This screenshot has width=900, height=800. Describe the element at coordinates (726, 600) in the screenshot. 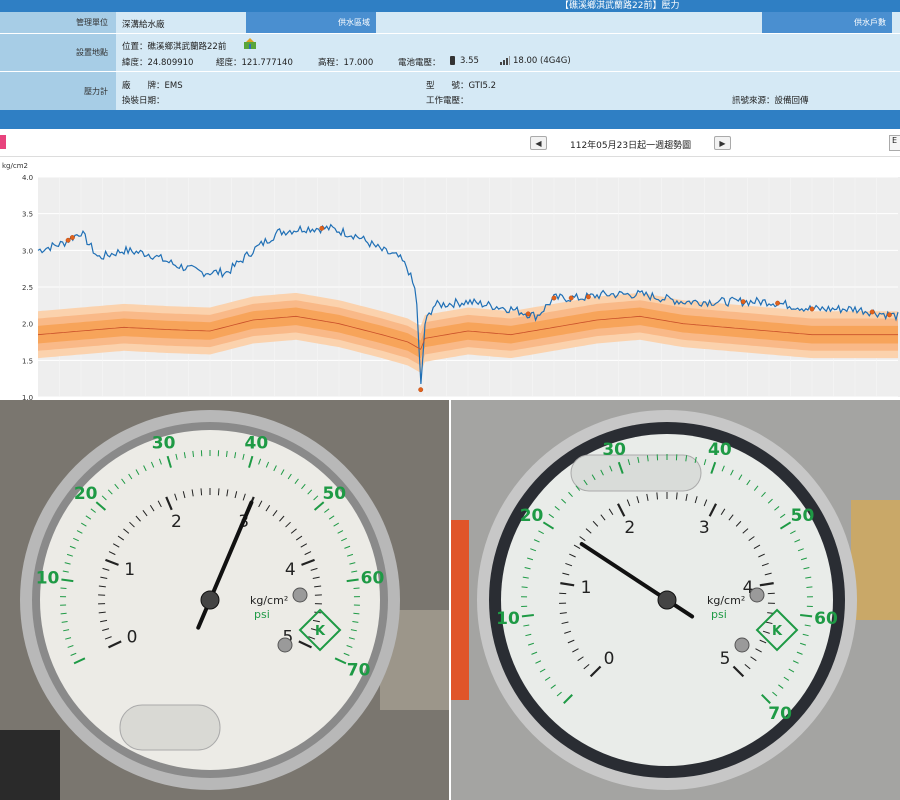

I see `gauge-unit-label: kg/cm²` at that location.